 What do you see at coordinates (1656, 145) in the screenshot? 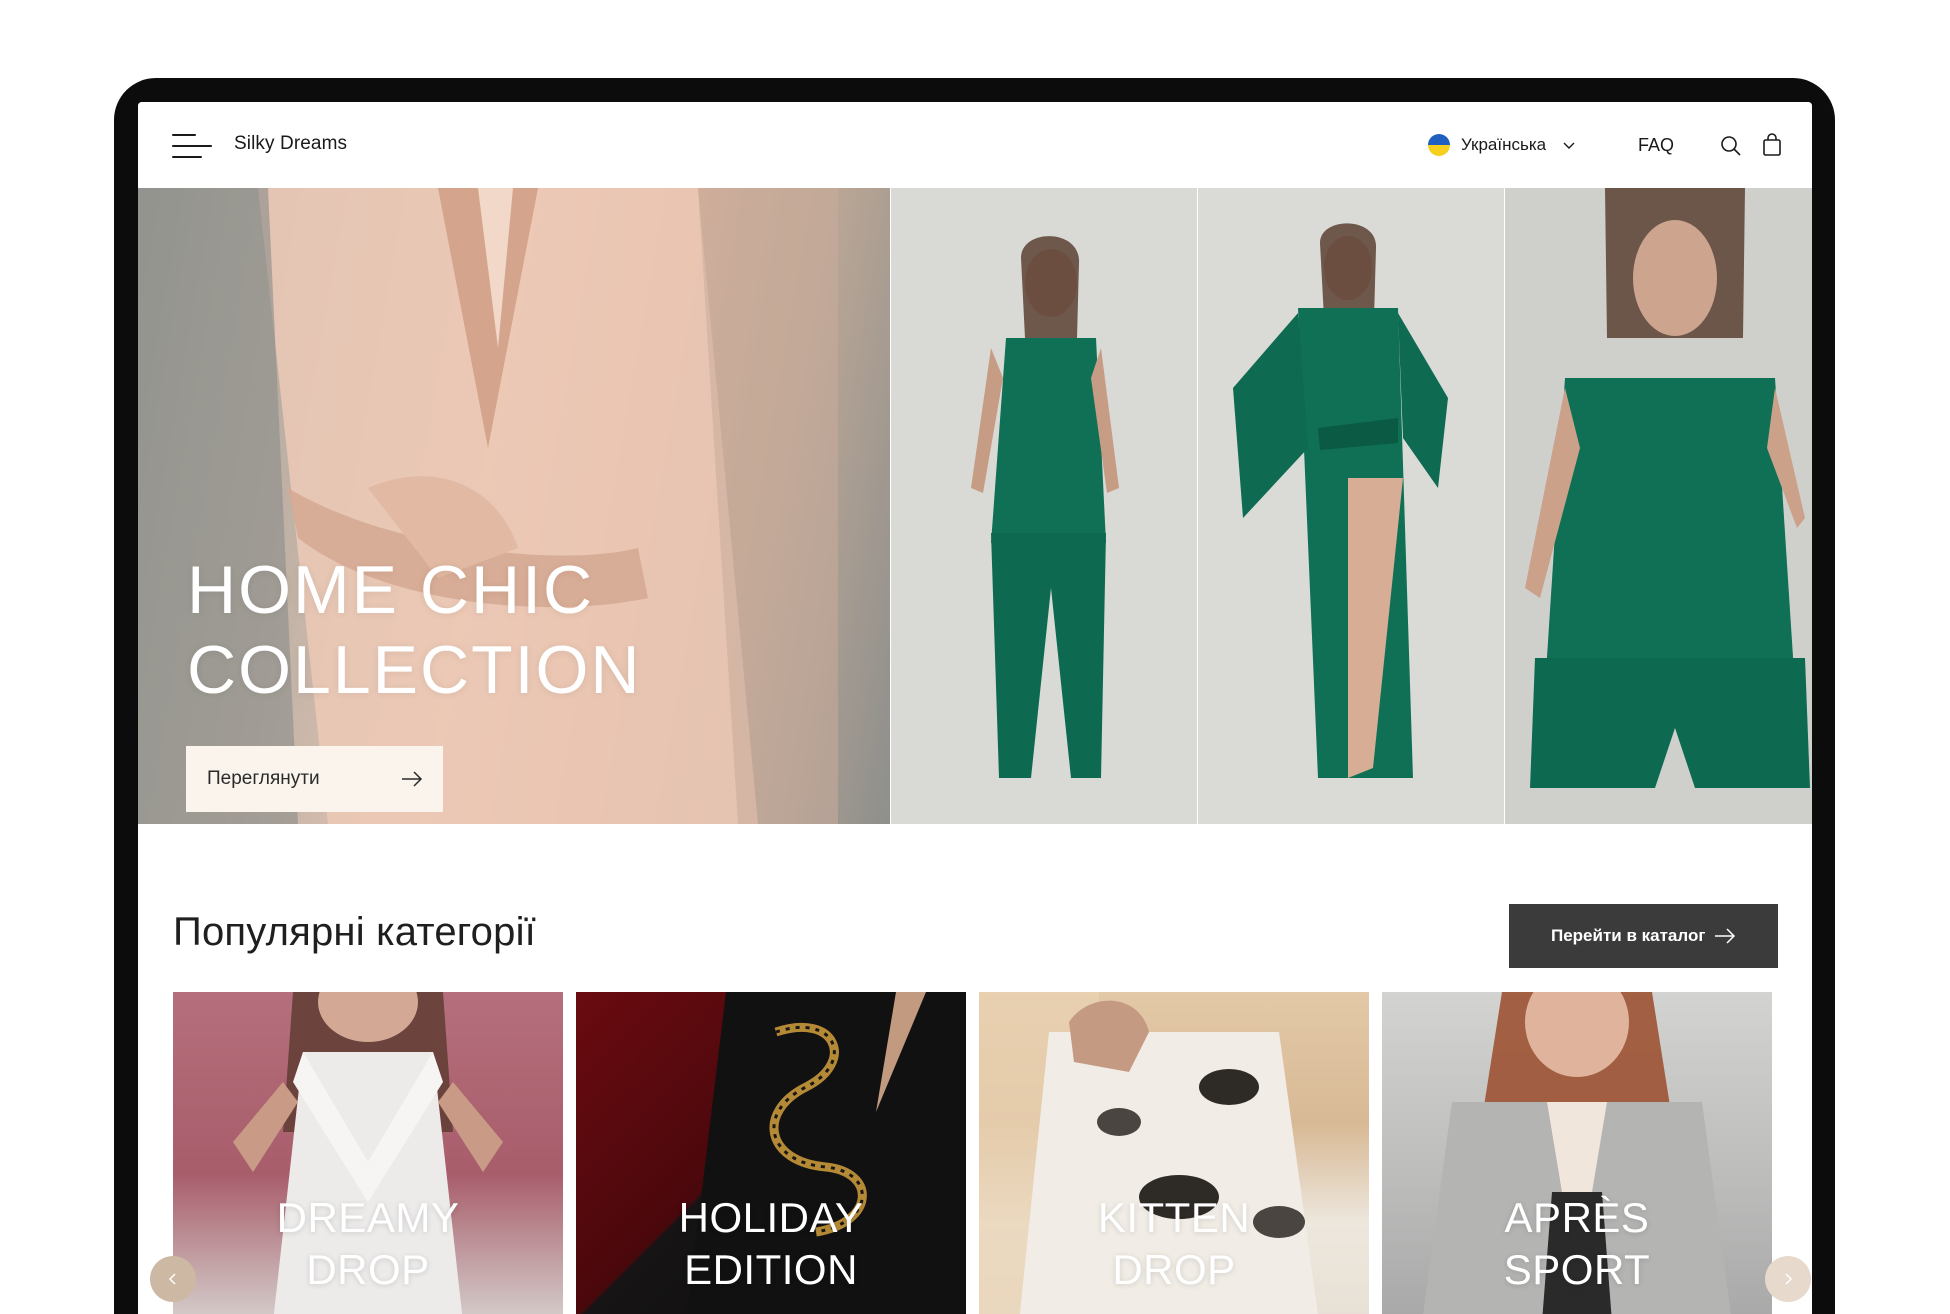
I see `faq-link: FAQ` at bounding box center [1656, 145].